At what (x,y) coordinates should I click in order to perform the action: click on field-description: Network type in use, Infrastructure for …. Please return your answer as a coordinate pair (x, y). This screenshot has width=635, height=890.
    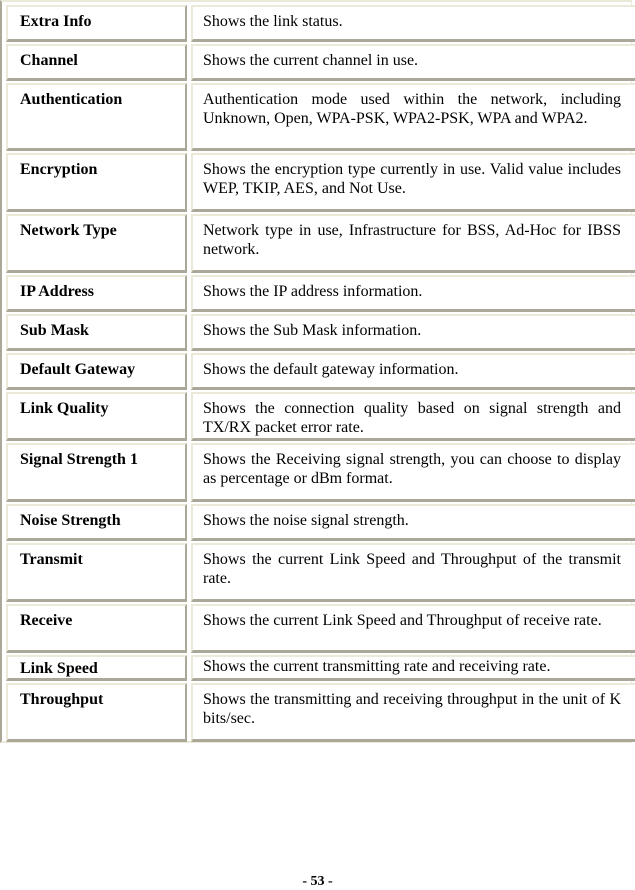
    Looking at the image, I should click on (413, 243).